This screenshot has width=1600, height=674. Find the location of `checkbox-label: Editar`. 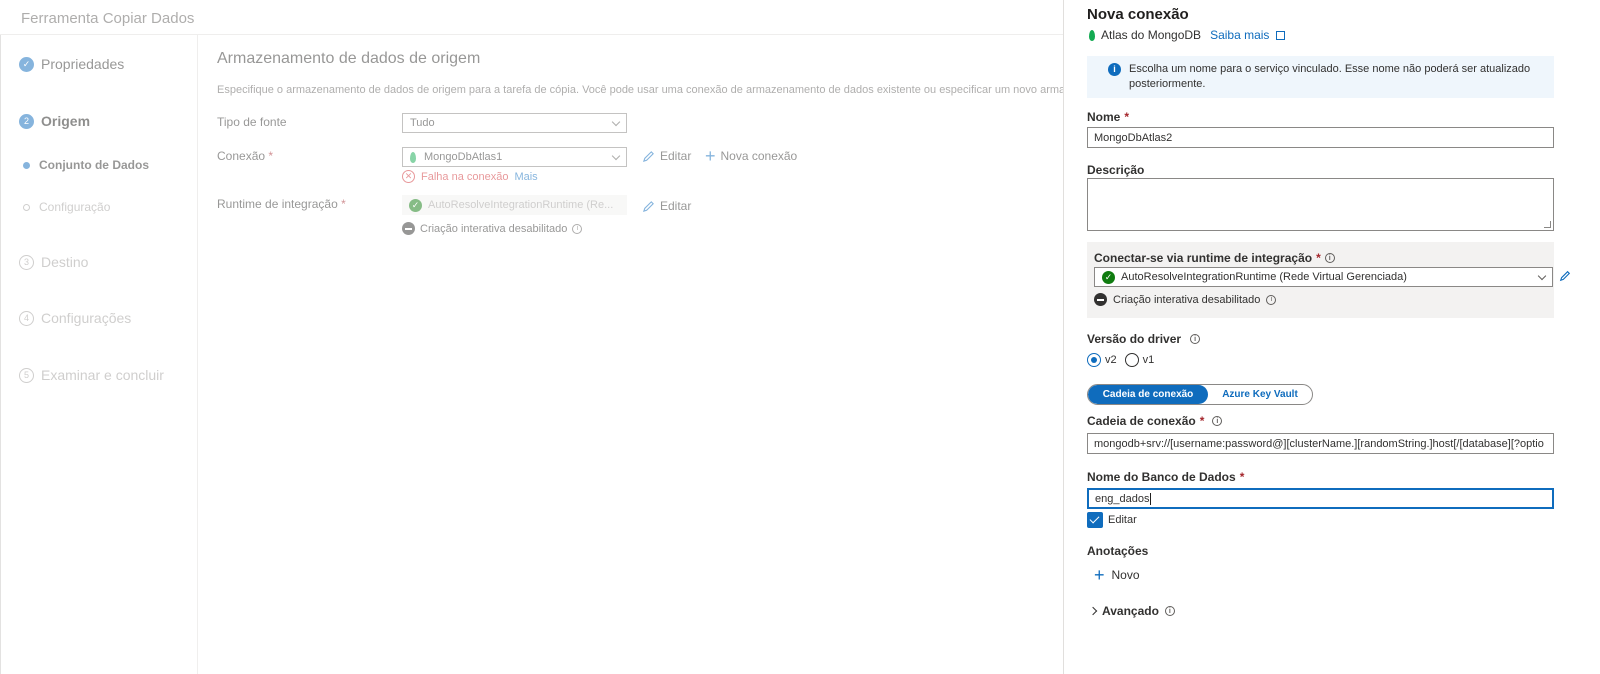

checkbox-label: Editar is located at coordinates (1122, 520).